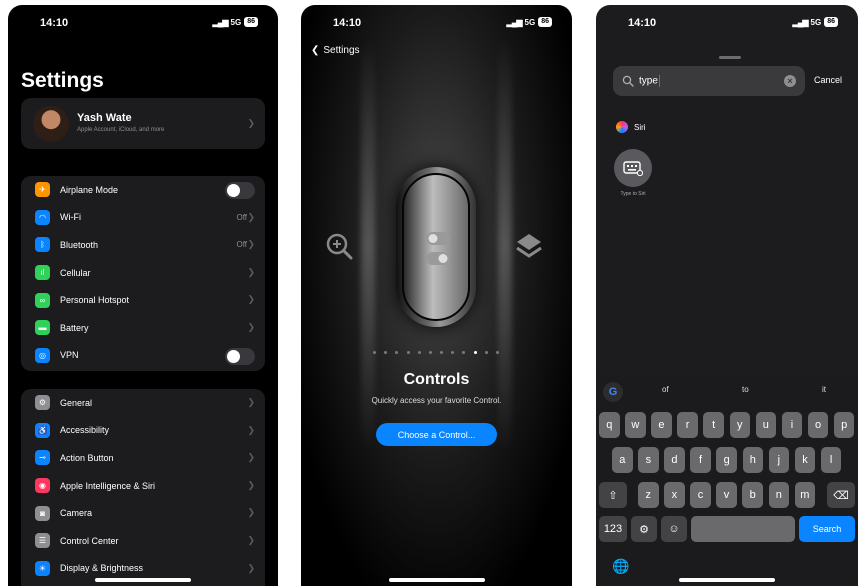 The image size is (858, 586). I want to click on key-z: z, so click(648, 495).